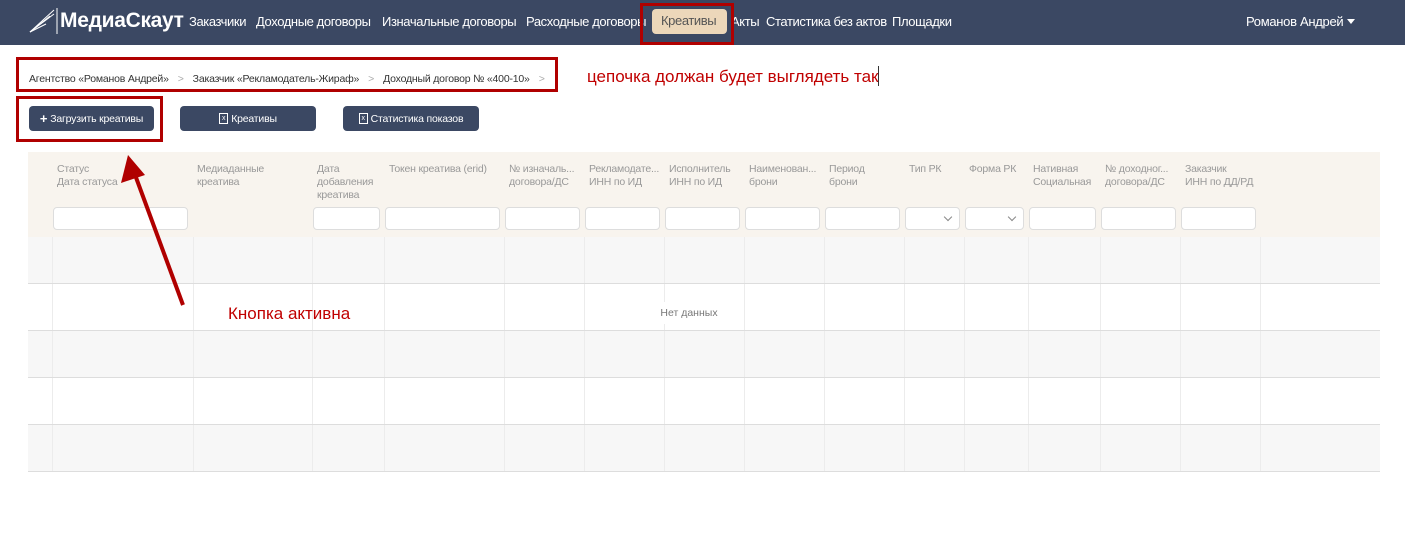 This screenshot has height=539, width=1405. What do you see at coordinates (153, 230) in the screenshot?
I see `annotation-arrow` at bounding box center [153, 230].